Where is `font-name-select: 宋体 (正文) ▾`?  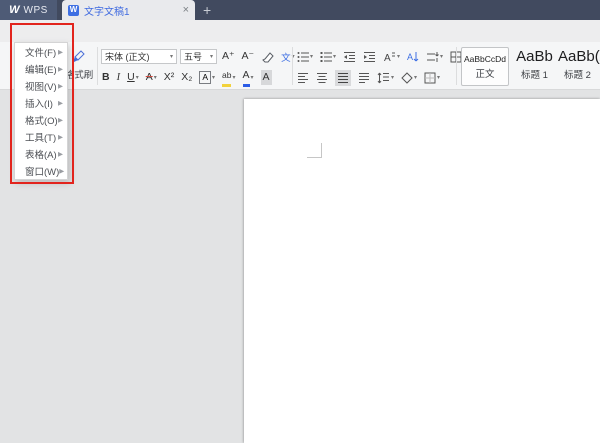 font-name-select: 宋体 (正文) ▾ is located at coordinates (139, 56).